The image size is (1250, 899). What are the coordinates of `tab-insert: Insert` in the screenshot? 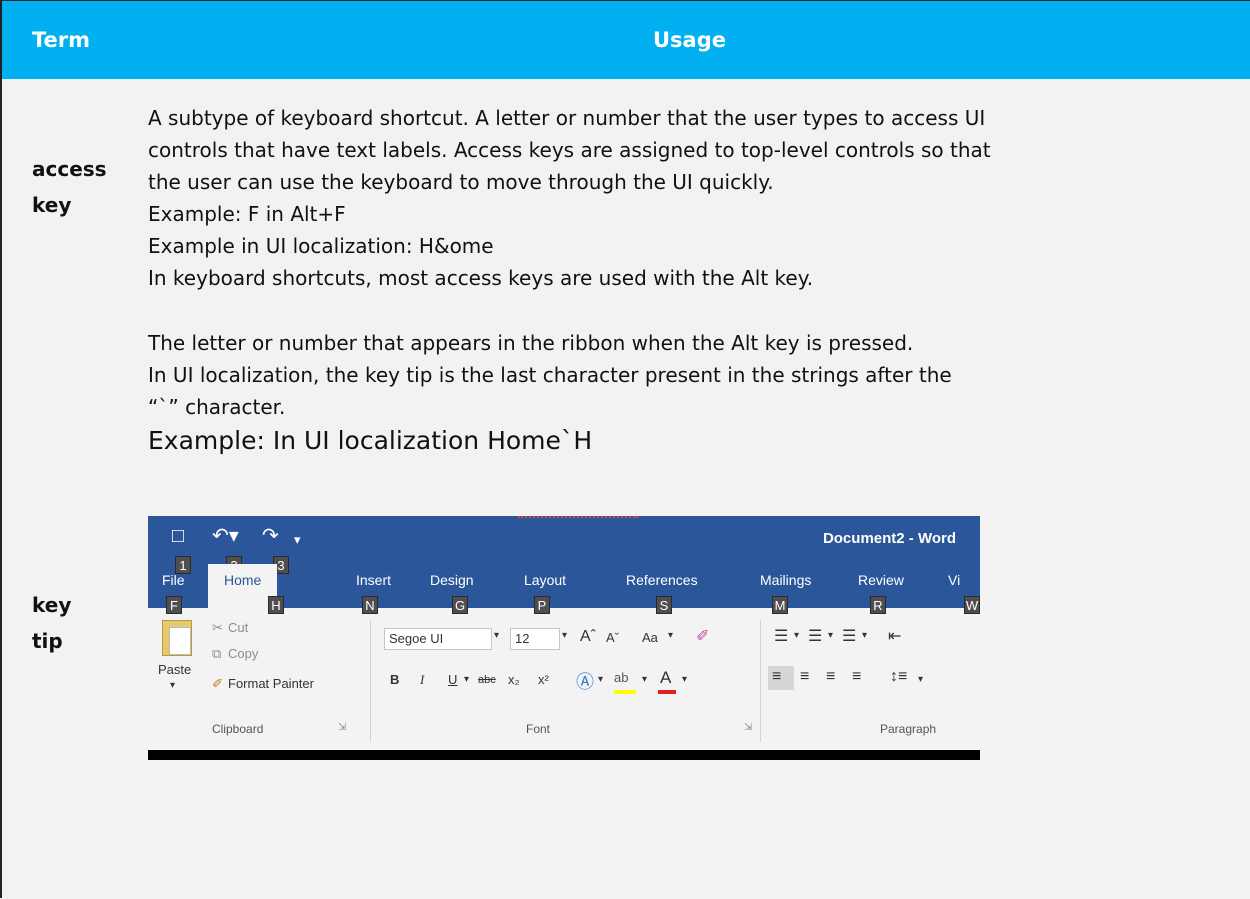 It's located at (373, 580).